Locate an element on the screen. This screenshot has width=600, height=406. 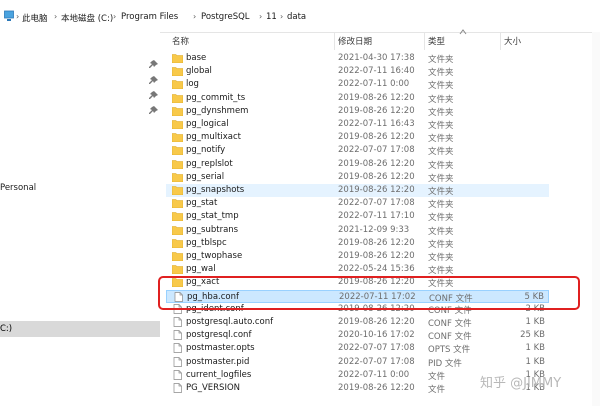
file-type: PID 文件 is located at coordinates (445, 363).